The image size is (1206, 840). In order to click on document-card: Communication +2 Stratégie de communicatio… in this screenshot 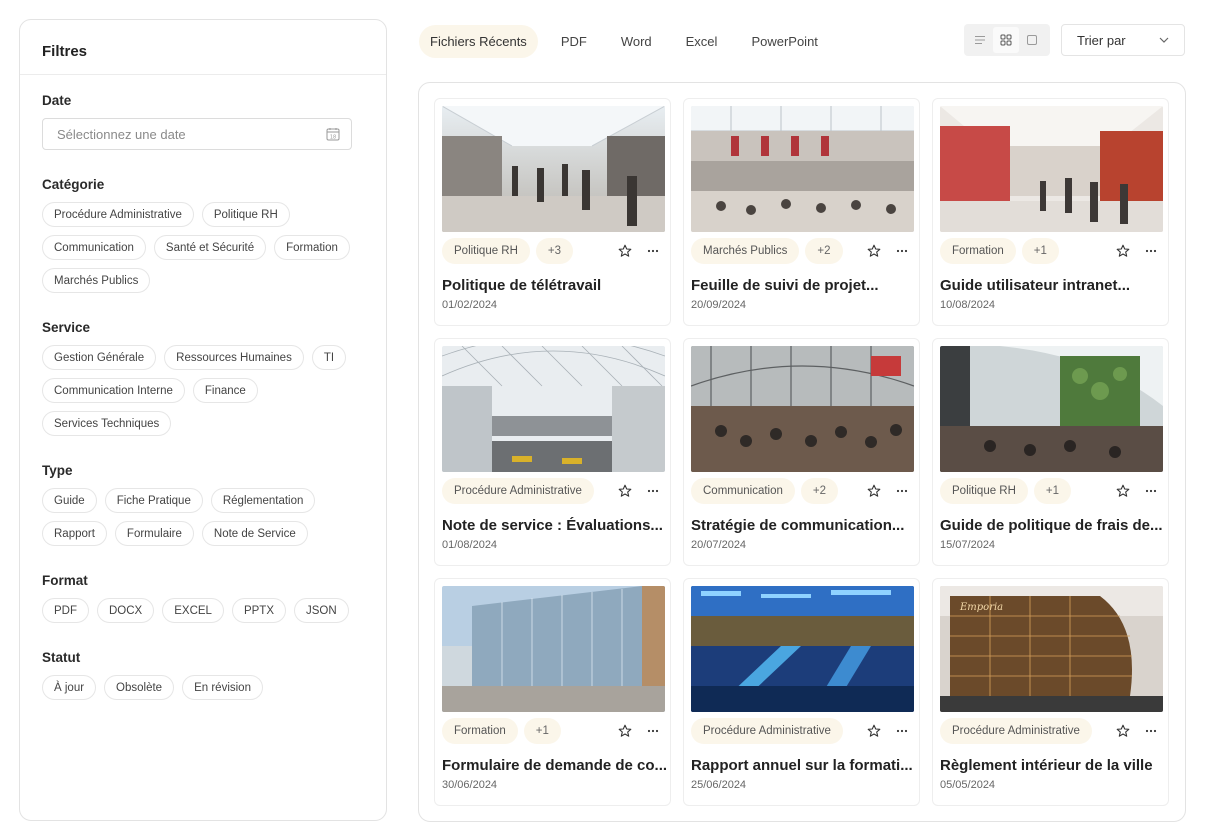, I will do `click(801, 452)`.